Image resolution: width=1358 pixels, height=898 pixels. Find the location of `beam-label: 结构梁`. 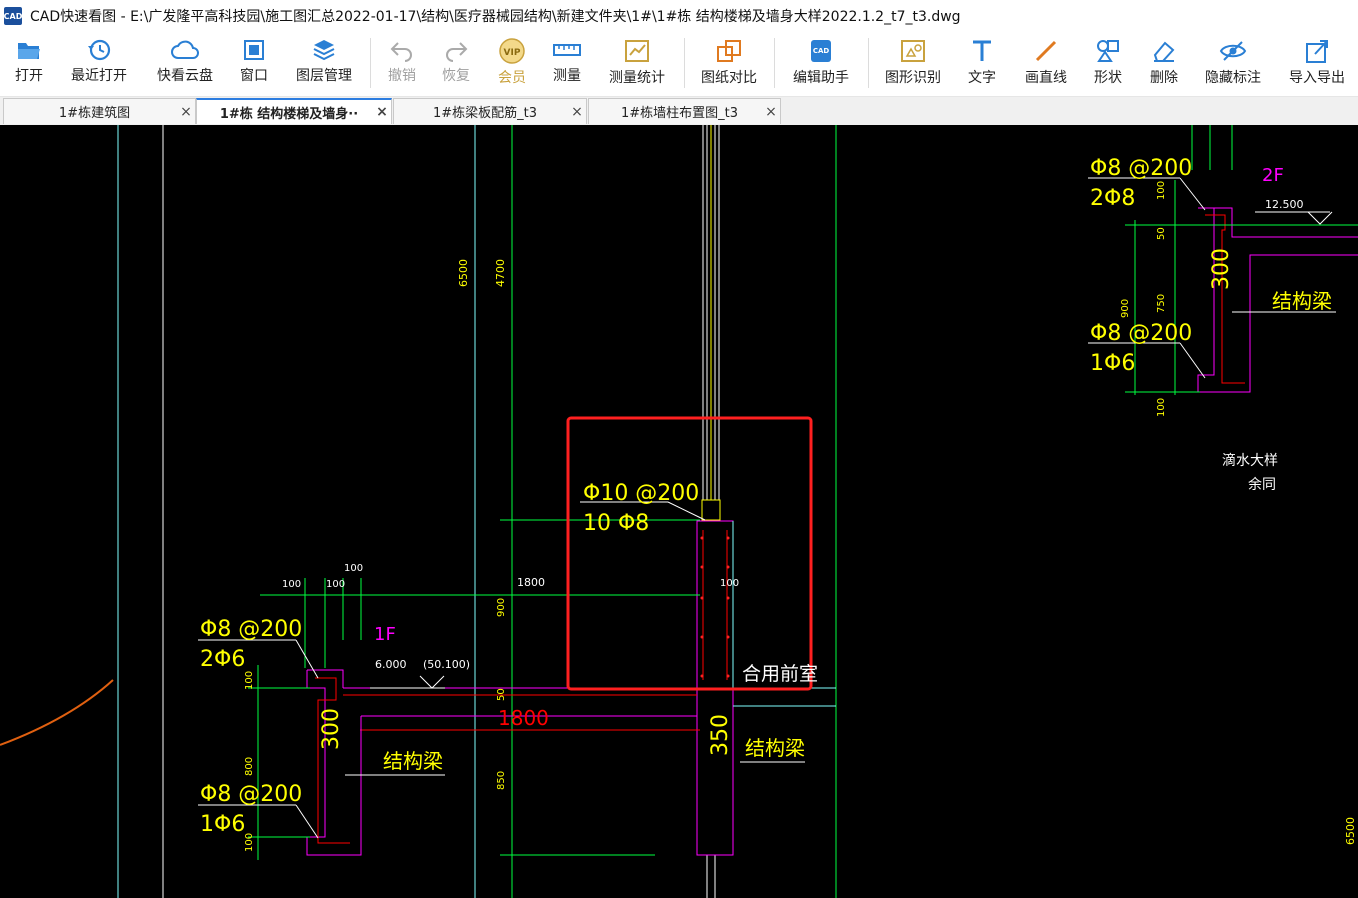

beam-label: 结构梁 is located at coordinates (1302, 301).